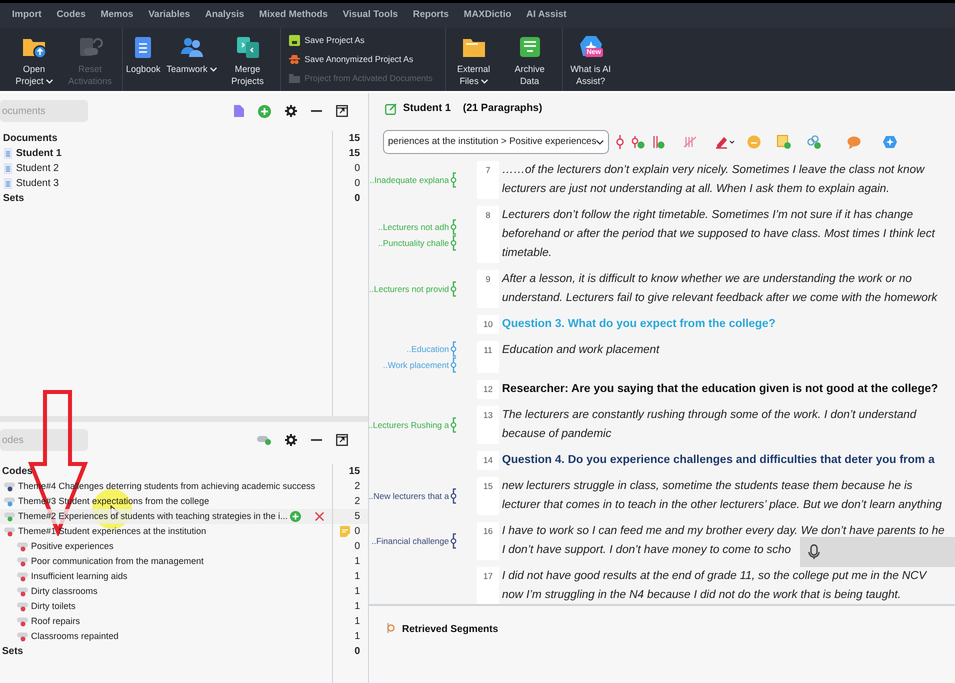 This screenshot has height=683, width=955. What do you see at coordinates (502, 108) in the screenshot?
I see `paragraph-count: (21 Paragraphs)` at bounding box center [502, 108].